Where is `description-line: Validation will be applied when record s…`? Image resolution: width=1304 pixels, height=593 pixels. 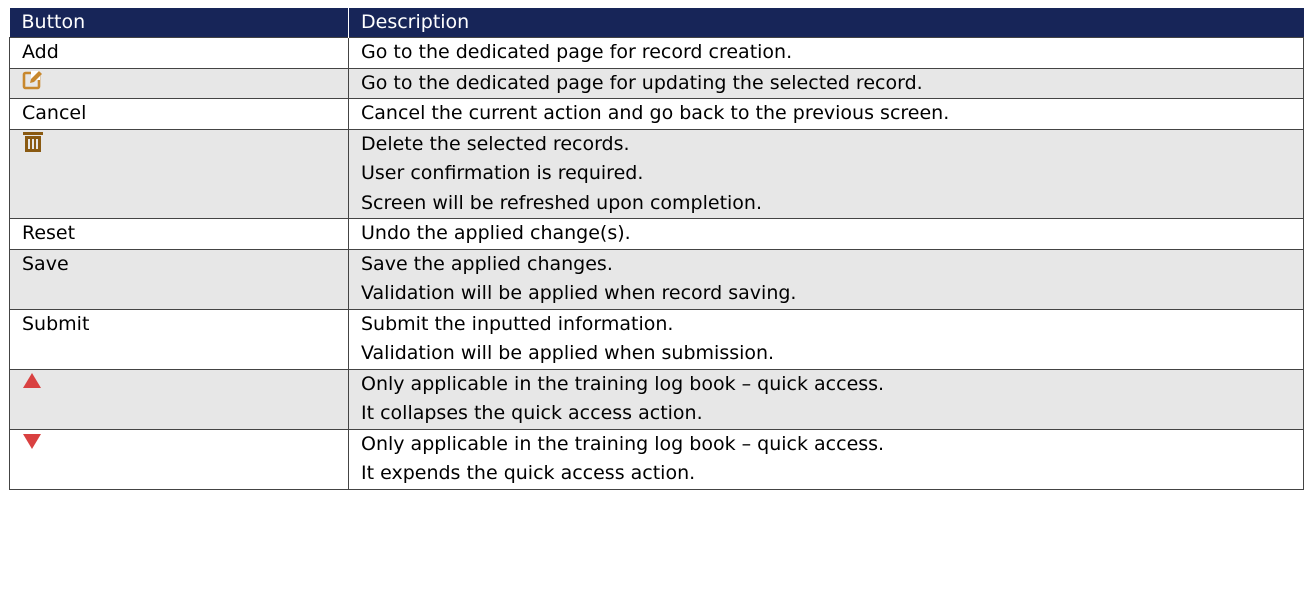 description-line: Validation will be applied when record s… is located at coordinates (579, 293).